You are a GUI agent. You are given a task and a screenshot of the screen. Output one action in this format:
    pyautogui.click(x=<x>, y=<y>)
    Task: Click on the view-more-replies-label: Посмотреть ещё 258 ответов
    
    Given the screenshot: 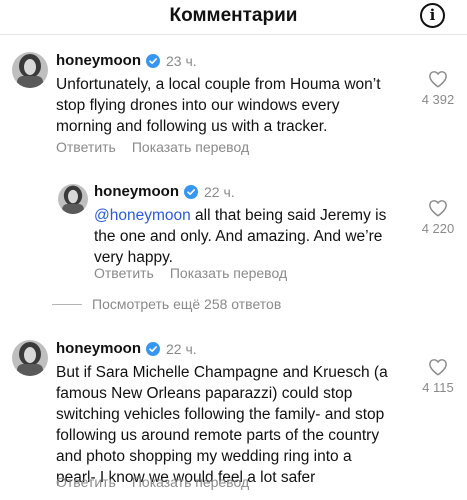 What is the action you would take?
    pyautogui.click(x=186, y=304)
    